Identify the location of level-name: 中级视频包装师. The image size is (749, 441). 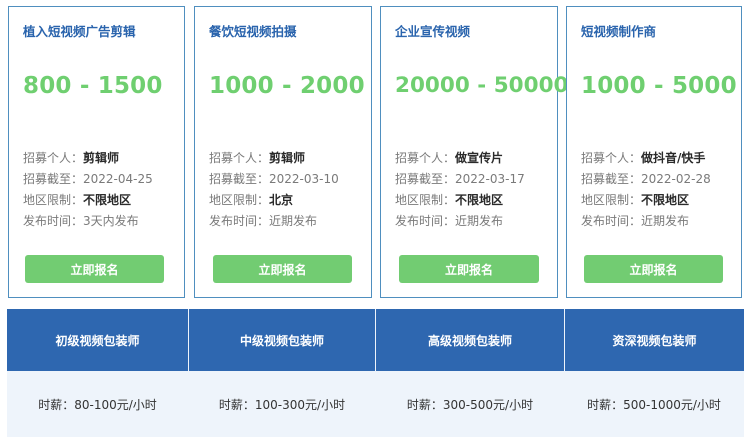
(282, 340).